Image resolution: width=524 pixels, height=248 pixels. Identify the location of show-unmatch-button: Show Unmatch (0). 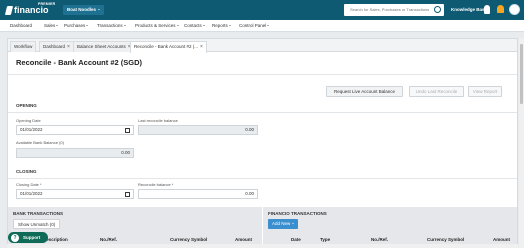
(37, 224).